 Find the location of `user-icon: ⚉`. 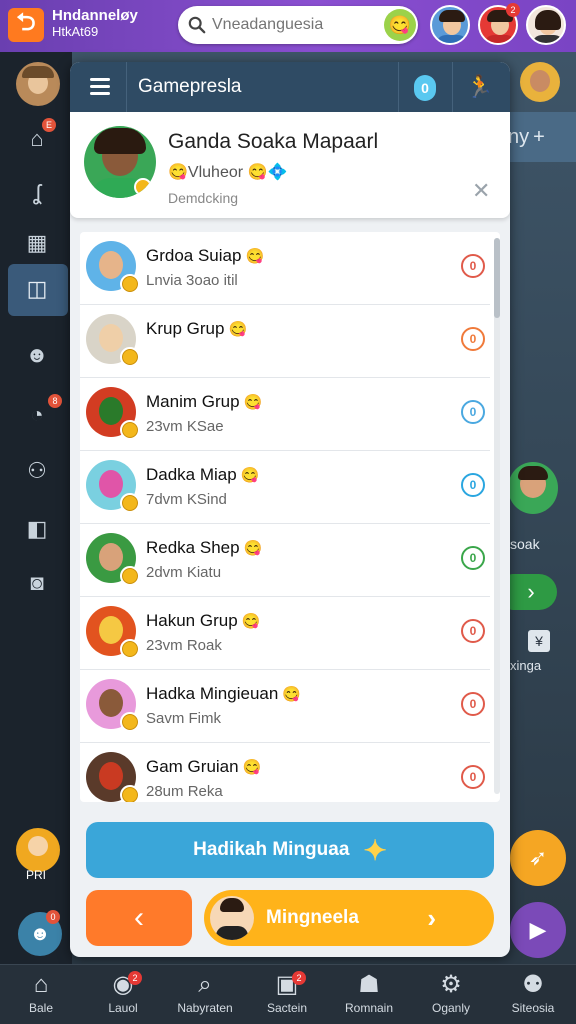

user-icon: ⚉ is located at coordinates (533, 984).